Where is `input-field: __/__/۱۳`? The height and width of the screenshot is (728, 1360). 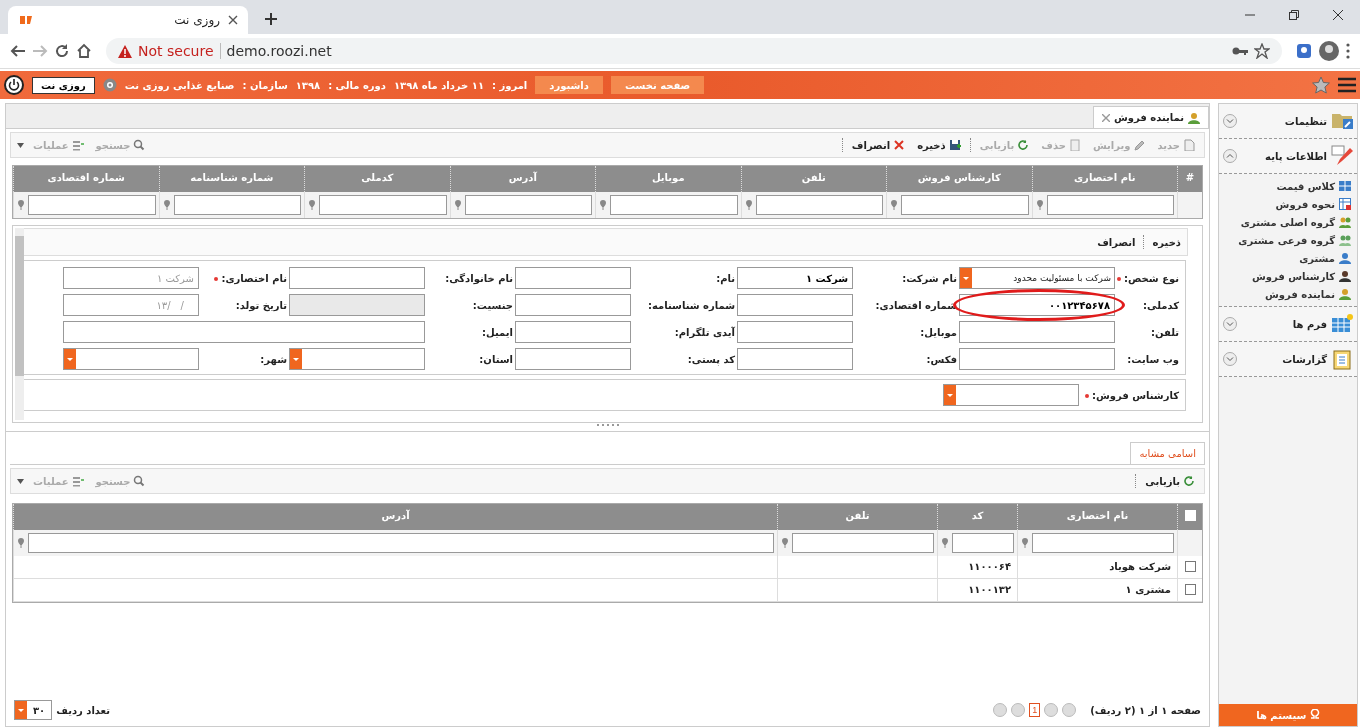 input-field: __/__/۱۳ is located at coordinates (131, 305).